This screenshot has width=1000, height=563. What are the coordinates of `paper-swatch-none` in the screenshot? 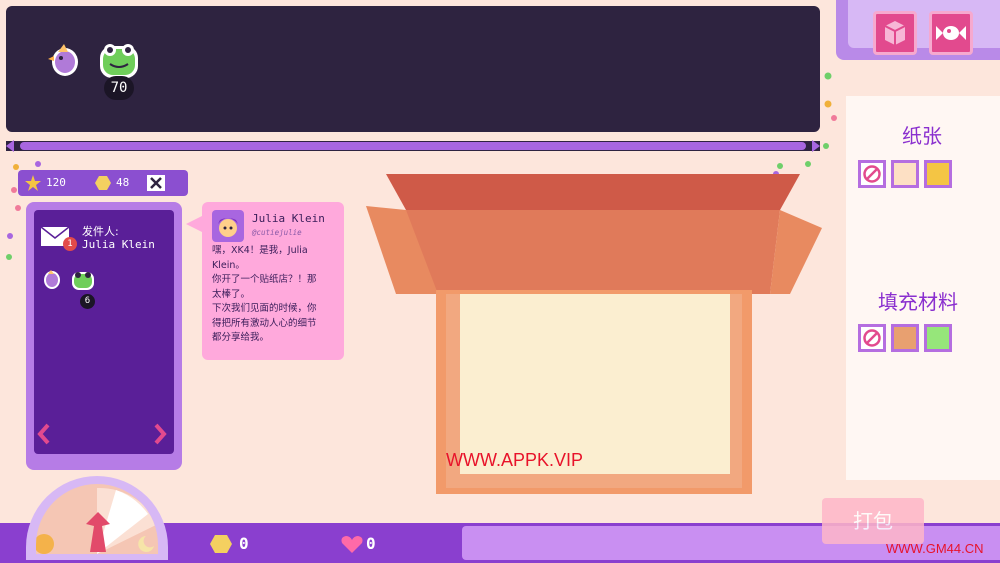 It's located at (872, 174).